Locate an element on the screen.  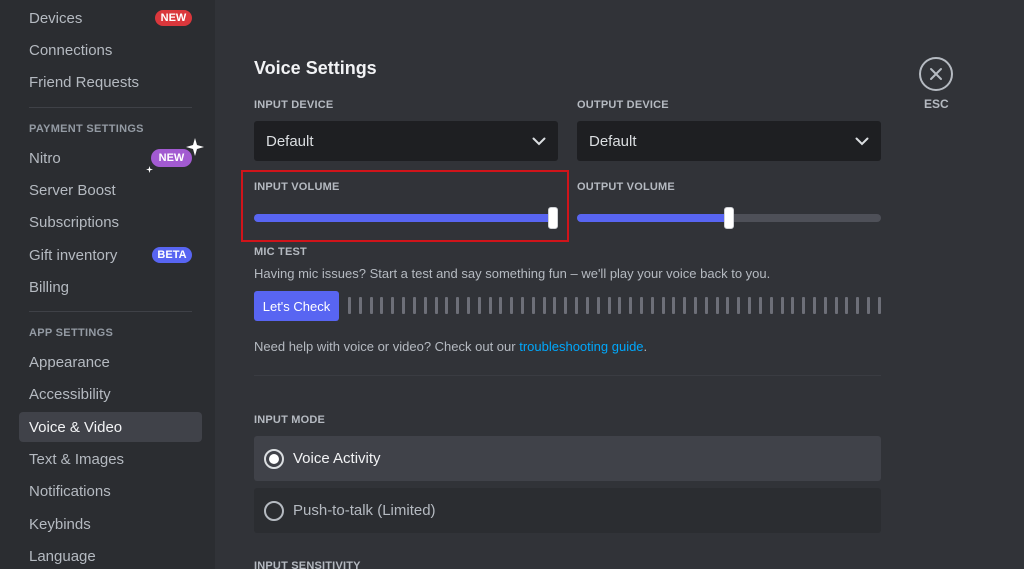
slider-fill is located at coordinates (653, 218).